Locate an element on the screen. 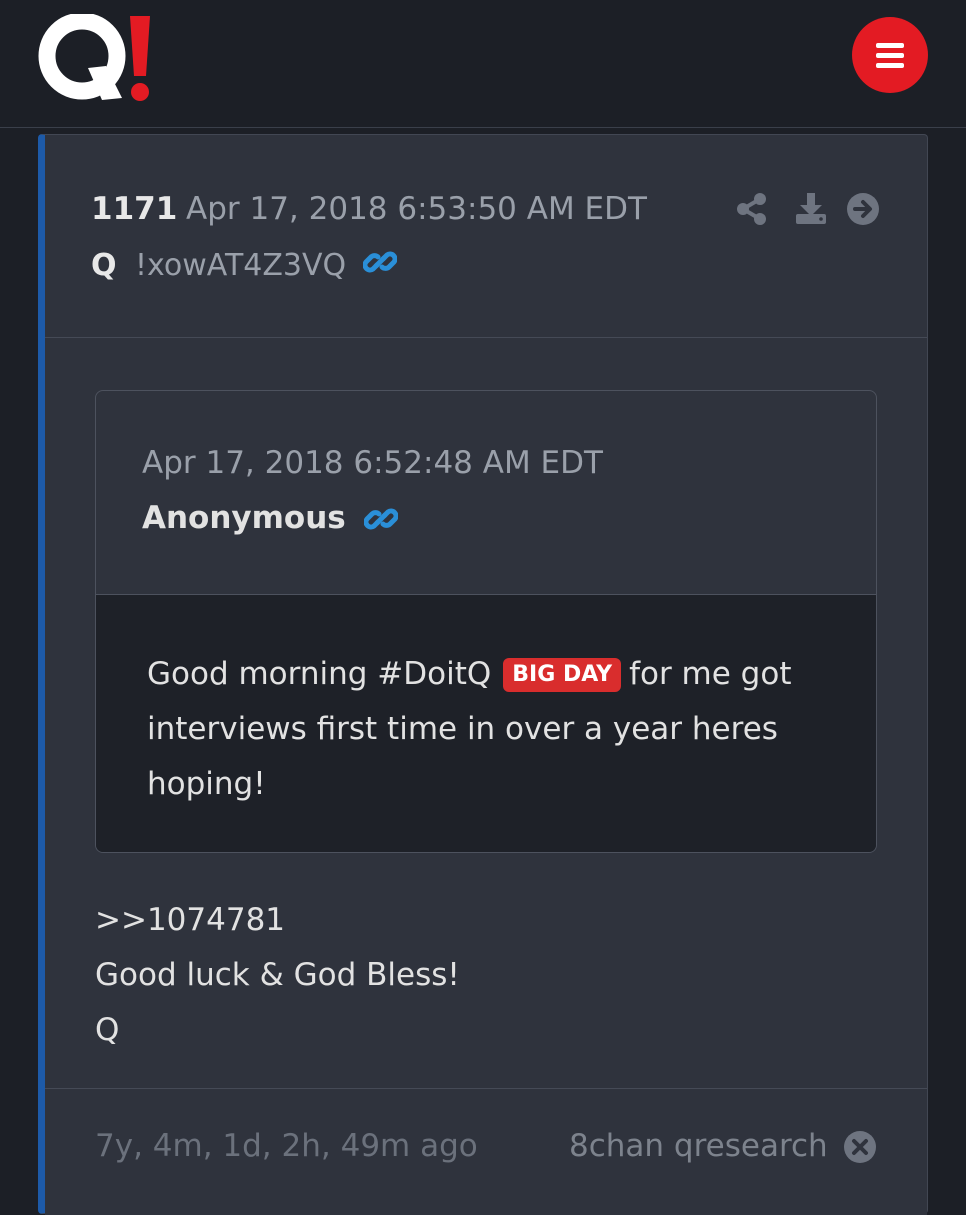 This screenshot has width=966, height=1215. close-icon is located at coordinates (860, 1147).